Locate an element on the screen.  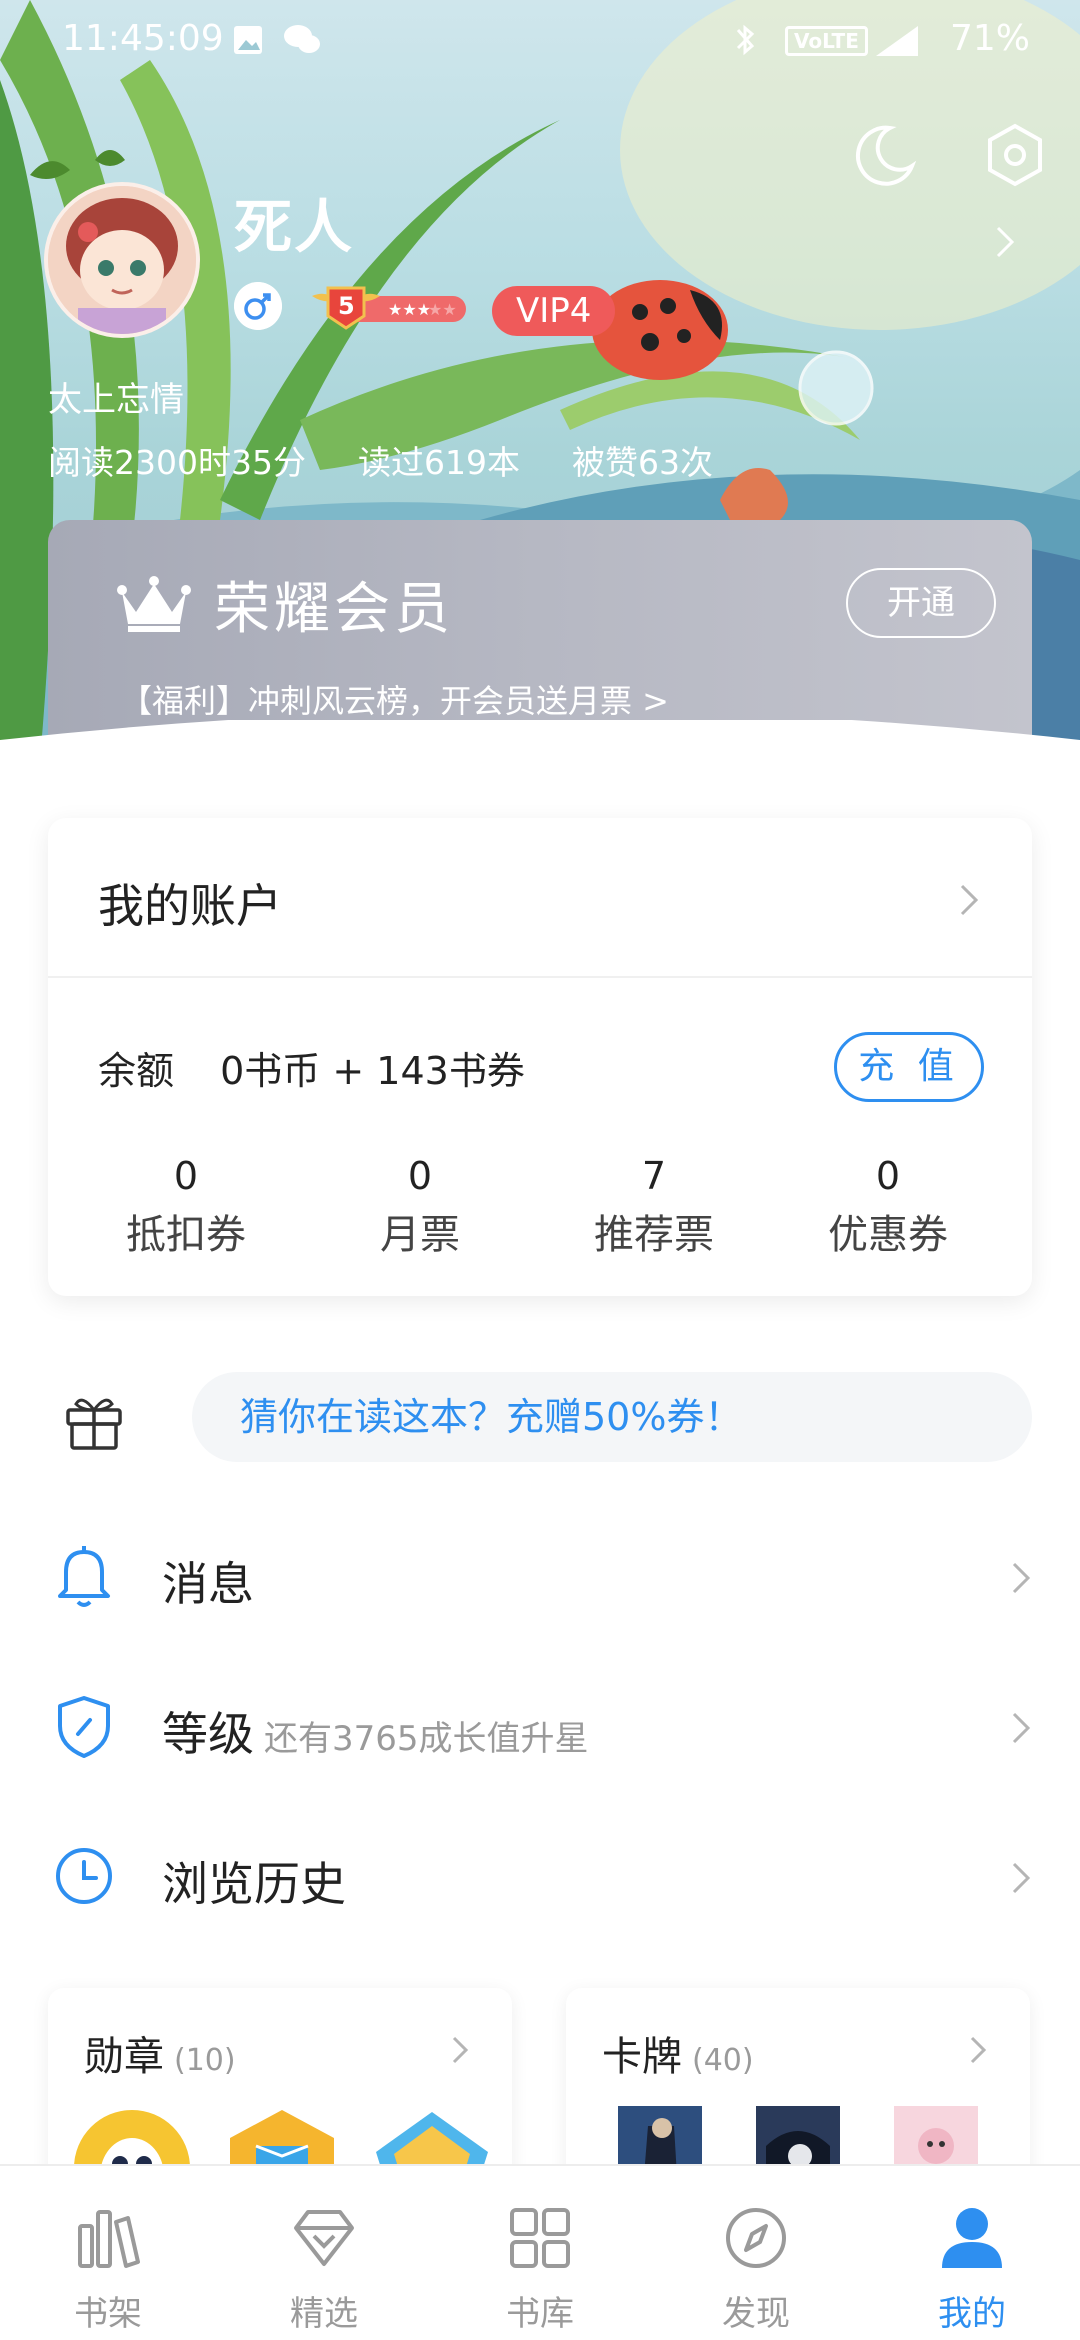
status-bar: 11:45:09 VoLTE 71% is located at coordinates (540, 40).